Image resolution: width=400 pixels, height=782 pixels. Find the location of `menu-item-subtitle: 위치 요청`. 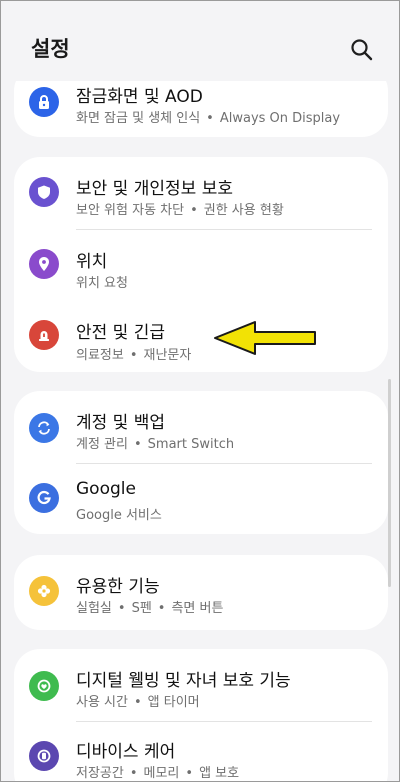

menu-item-subtitle: 위치 요청 is located at coordinates (102, 283).